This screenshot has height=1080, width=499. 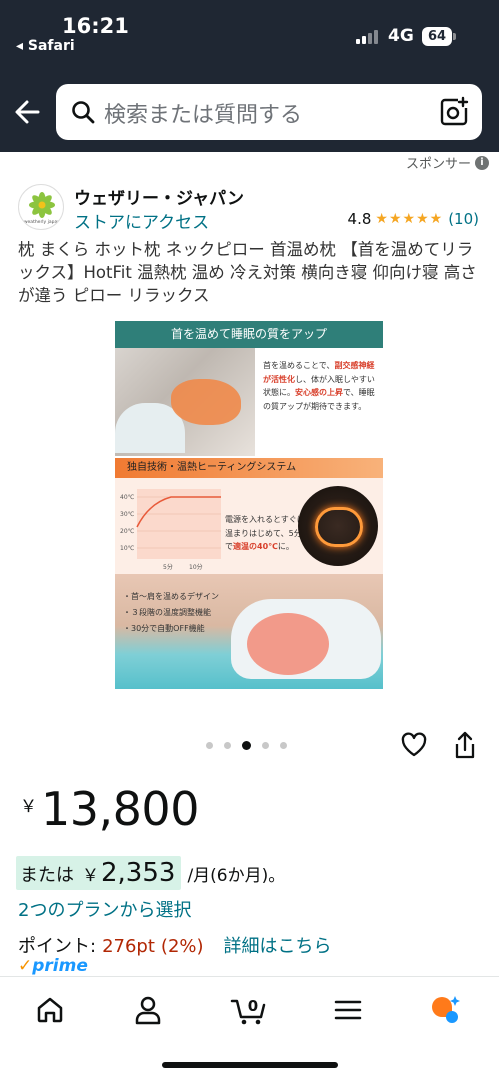 I want to click on home-icon, so click(x=50, y=1010).